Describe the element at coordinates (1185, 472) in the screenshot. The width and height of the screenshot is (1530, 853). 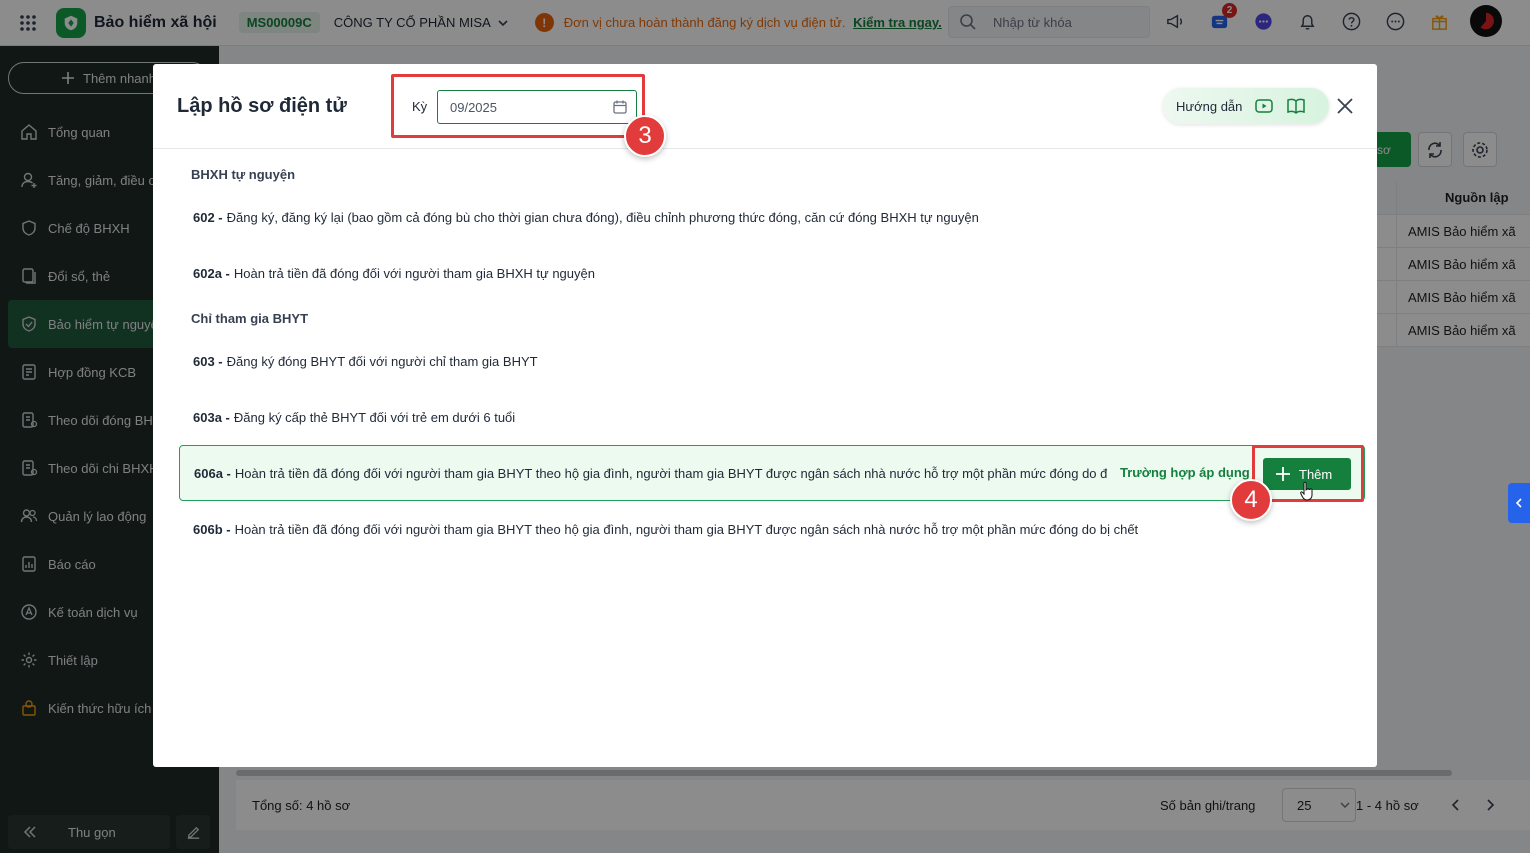
I see `applicable-cases-link: Trường hợp áp dụng` at that location.